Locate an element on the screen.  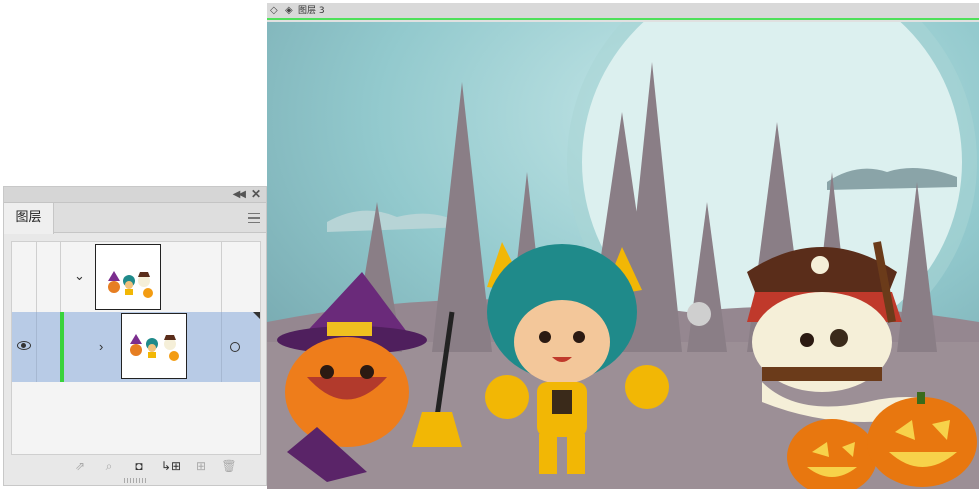
search-icon: ⌕ is located at coordinates (109, 466).